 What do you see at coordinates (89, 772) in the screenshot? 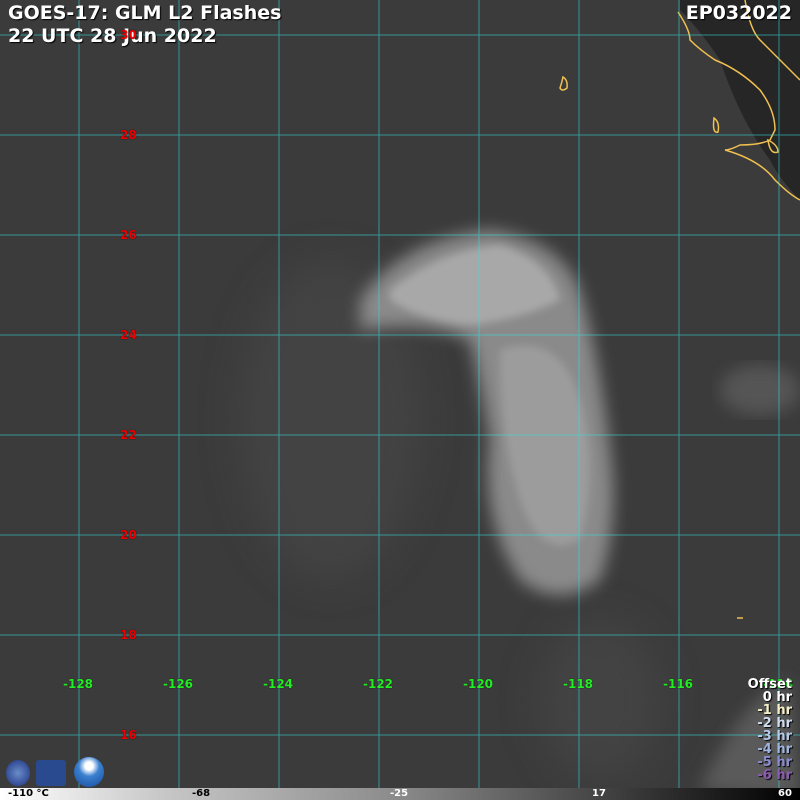
I see `rammb-logo-icon` at bounding box center [89, 772].